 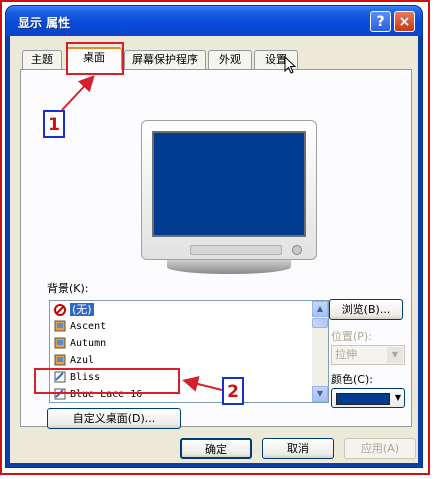 I want to click on arrow-to-desktop-tab, so click(x=78, y=93).